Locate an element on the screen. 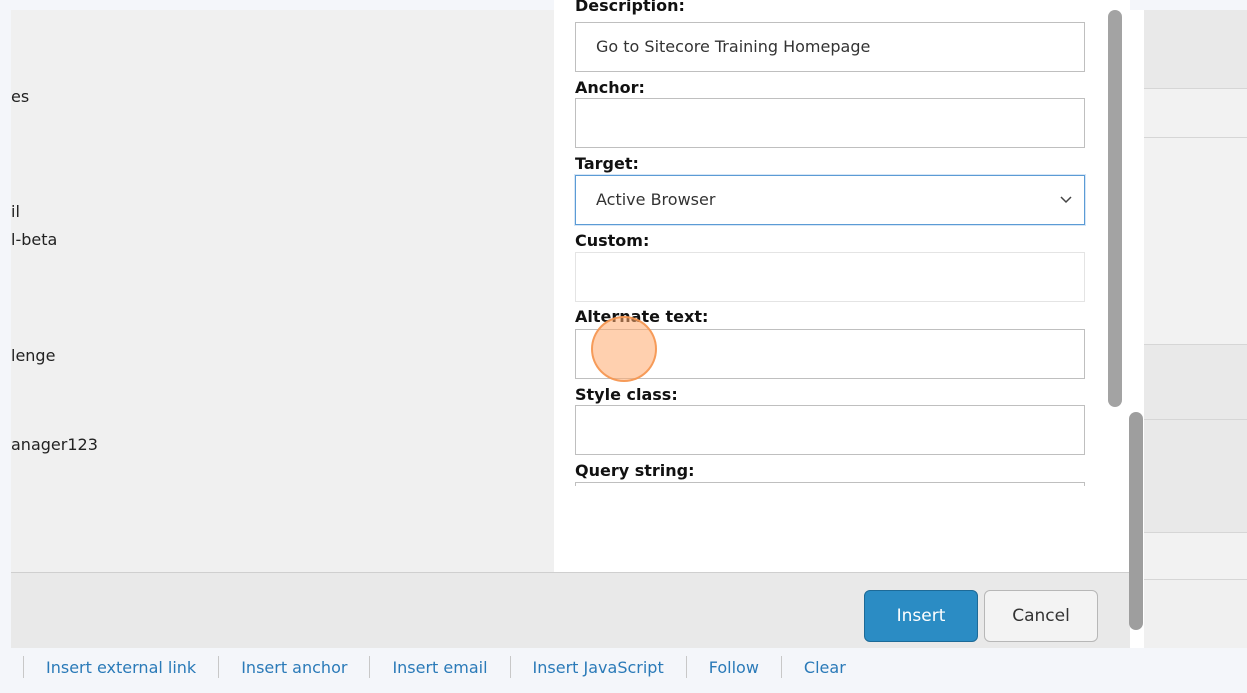  target-select: Active Browser is located at coordinates (830, 200).